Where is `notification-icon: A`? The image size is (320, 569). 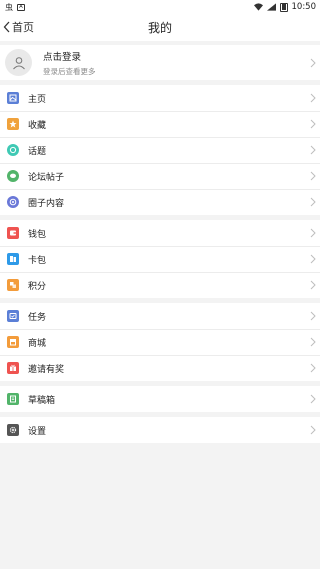
notification-icon: A is located at coordinates (21, 7).